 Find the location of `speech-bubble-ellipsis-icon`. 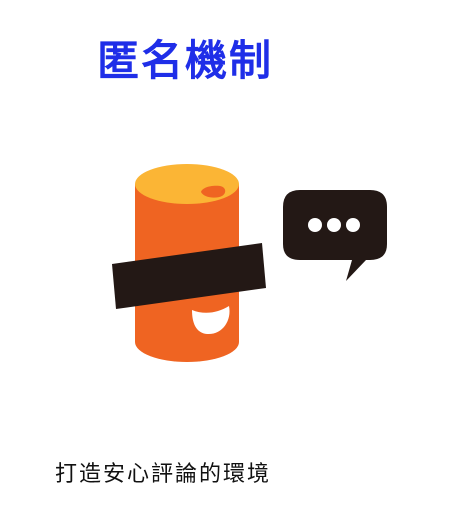

speech-bubble-ellipsis-icon is located at coordinates (335, 235).